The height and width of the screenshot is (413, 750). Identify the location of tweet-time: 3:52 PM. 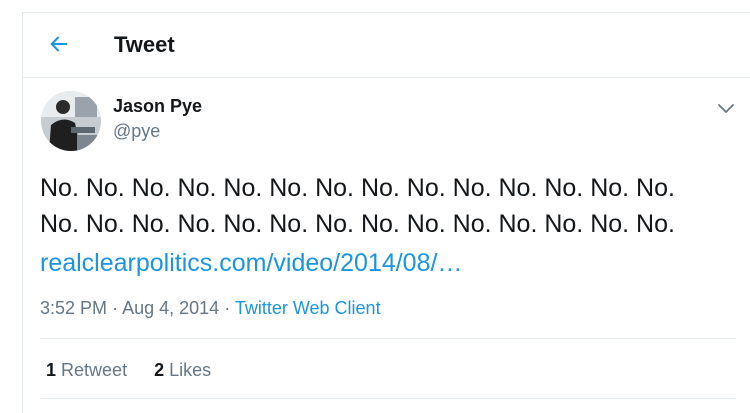
(74, 308).